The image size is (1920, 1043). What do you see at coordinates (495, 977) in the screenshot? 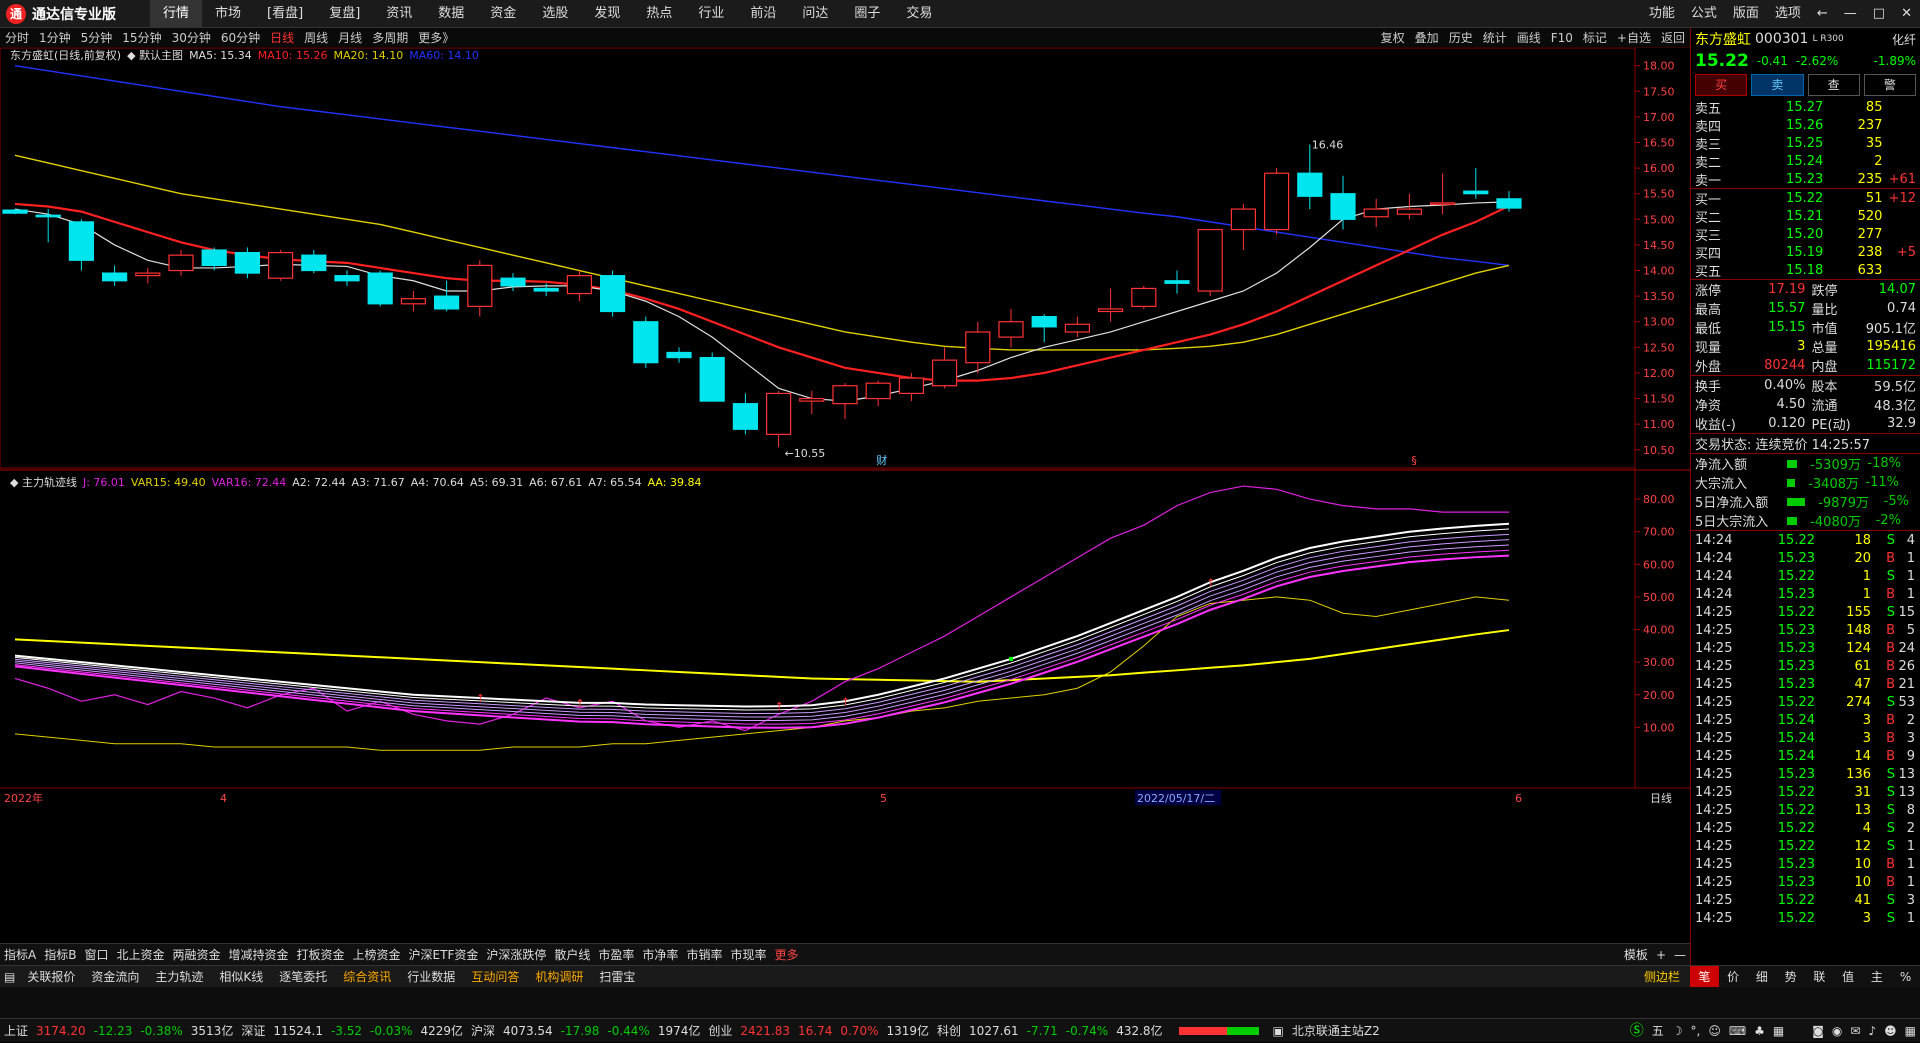
I see `function-tab: 互动问答` at bounding box center [495, 977].